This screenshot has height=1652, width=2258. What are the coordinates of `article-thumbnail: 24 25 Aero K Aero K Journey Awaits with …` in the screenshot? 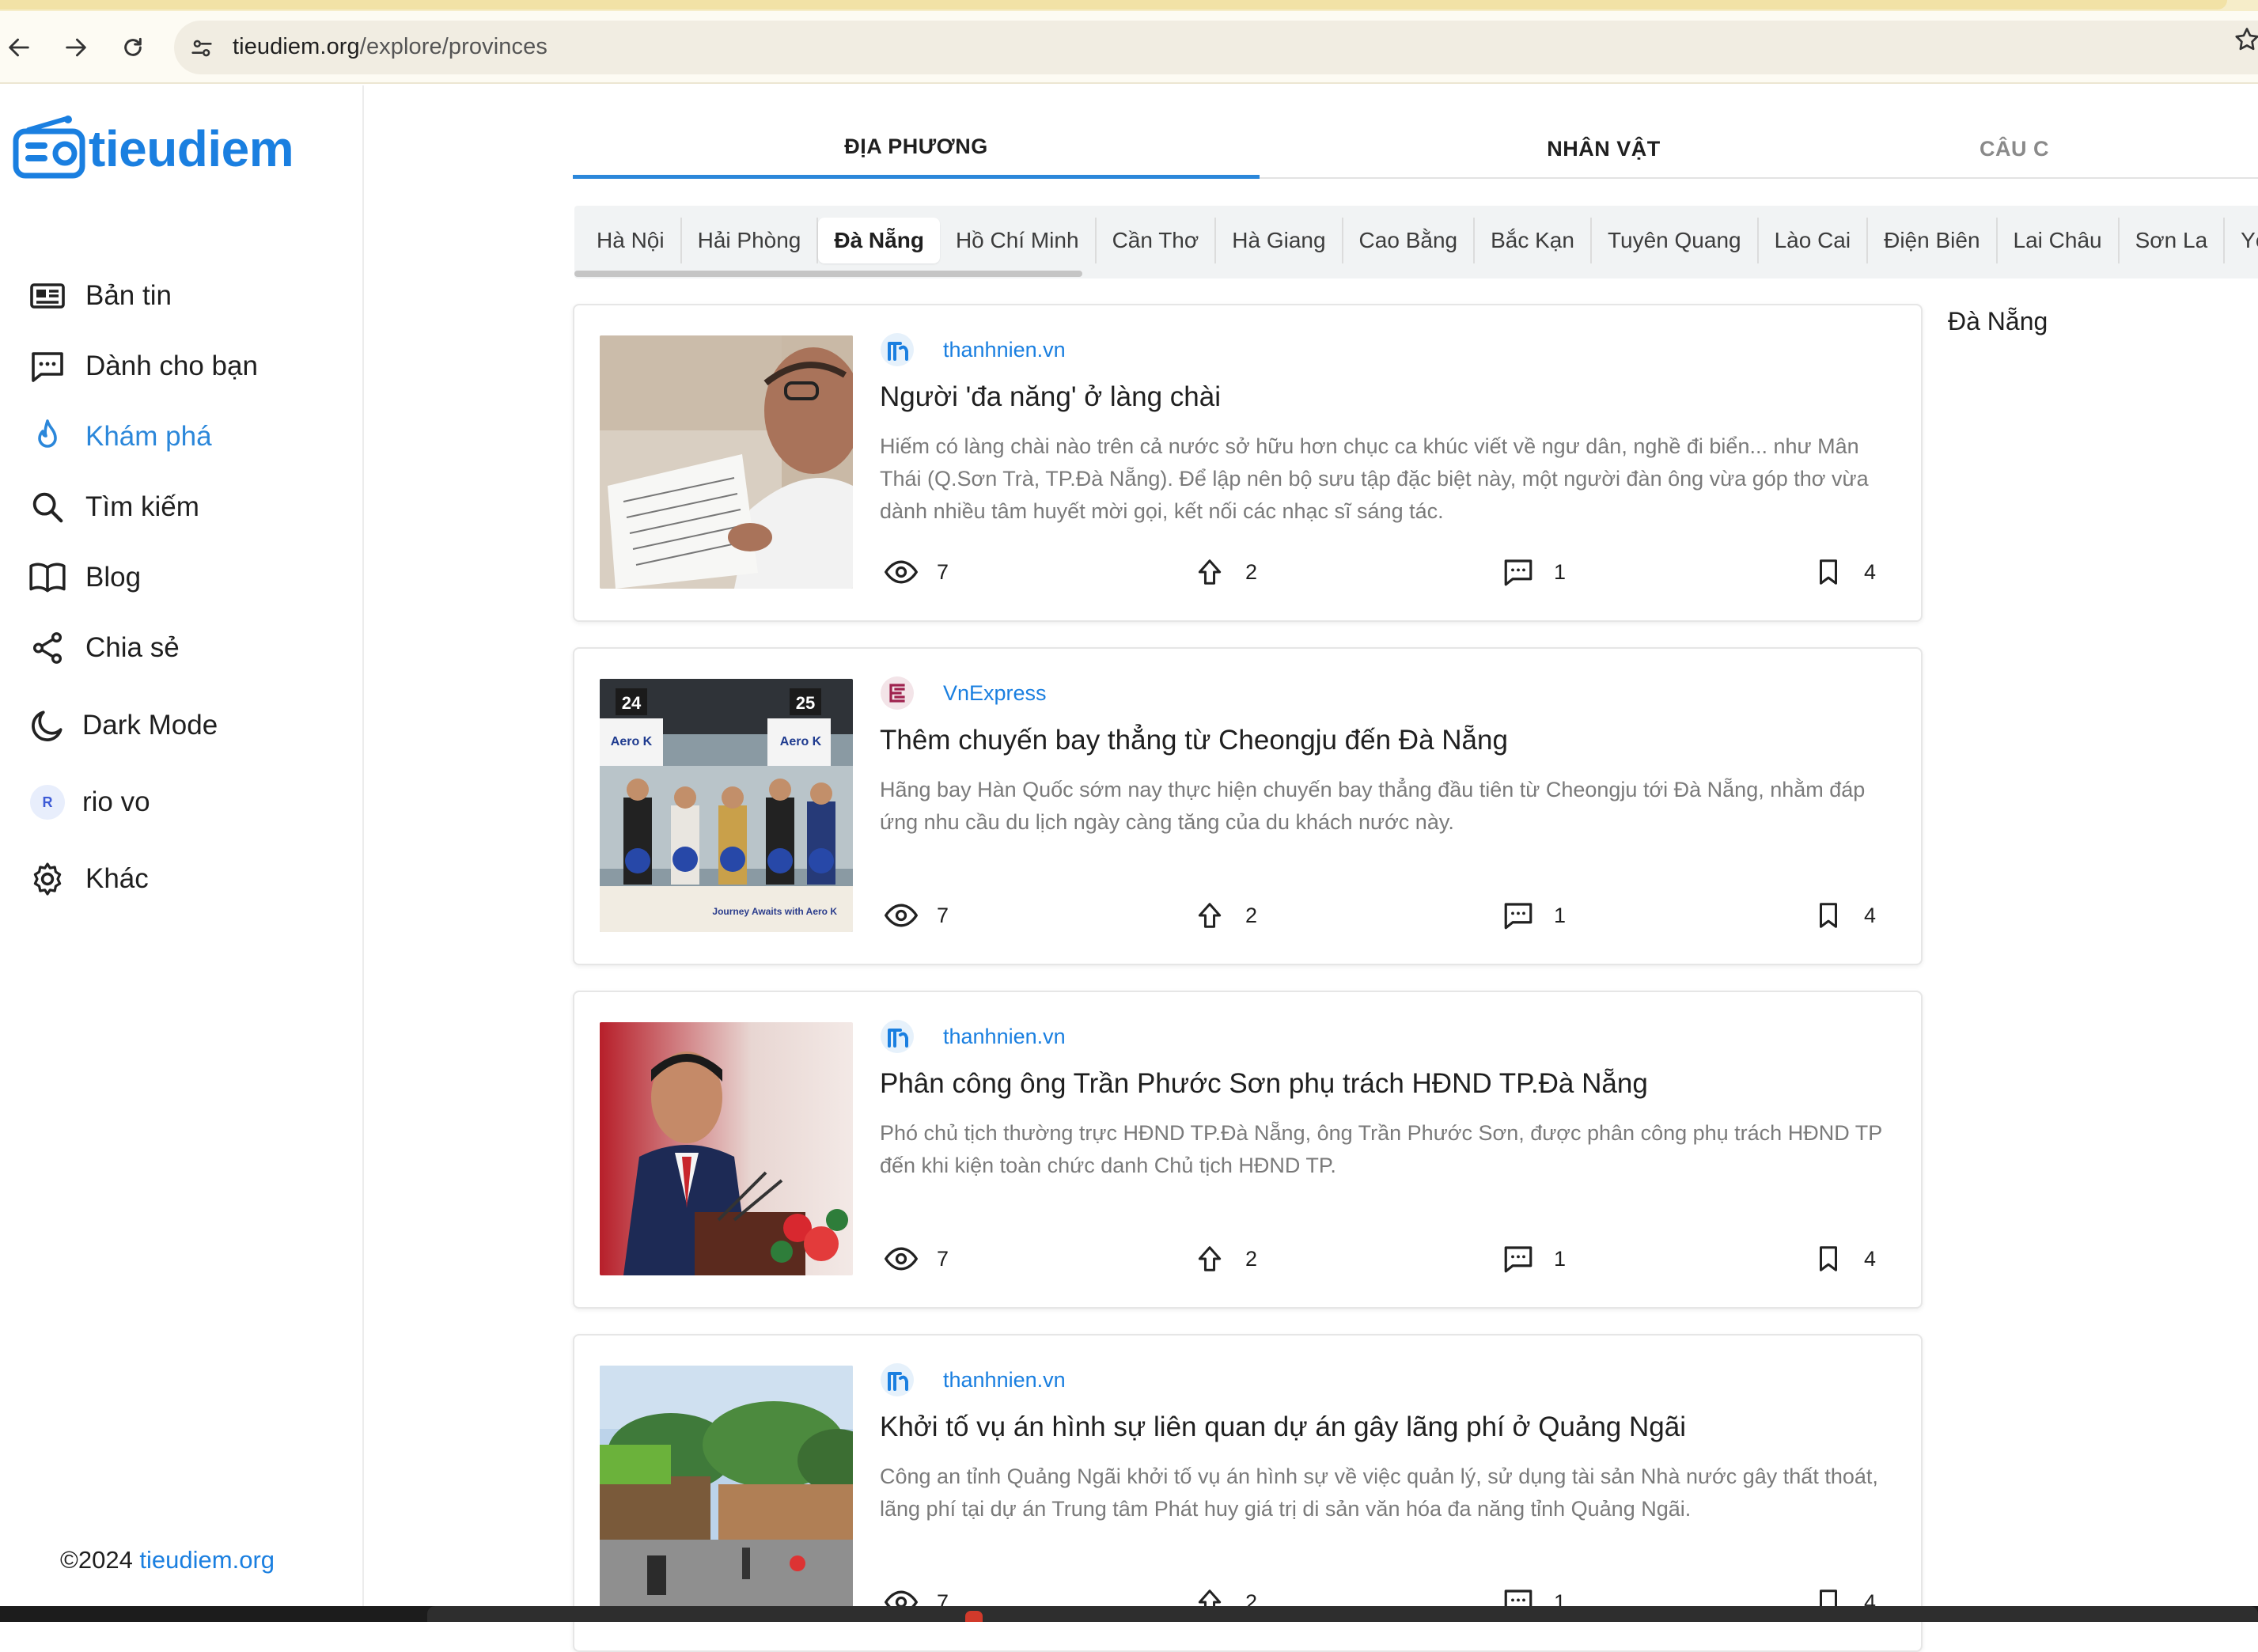 It's located at (726, 805).